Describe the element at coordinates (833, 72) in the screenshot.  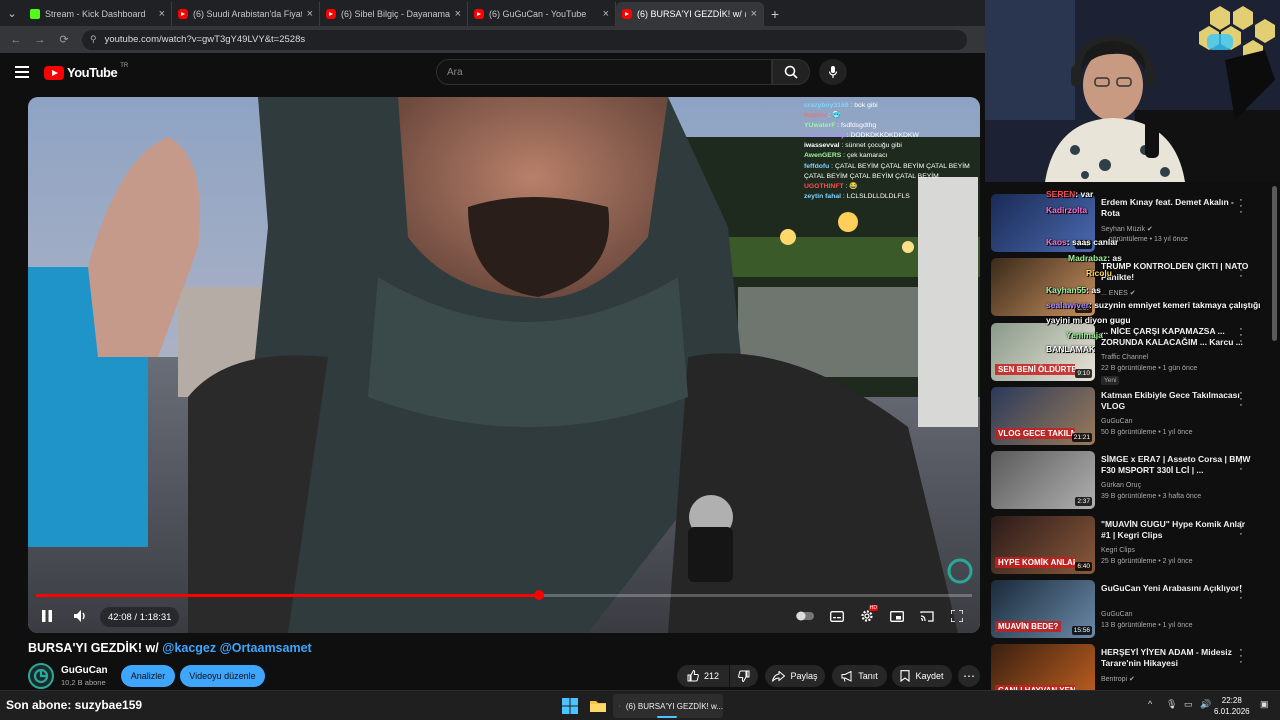
I see `voice-search-button` at that location.